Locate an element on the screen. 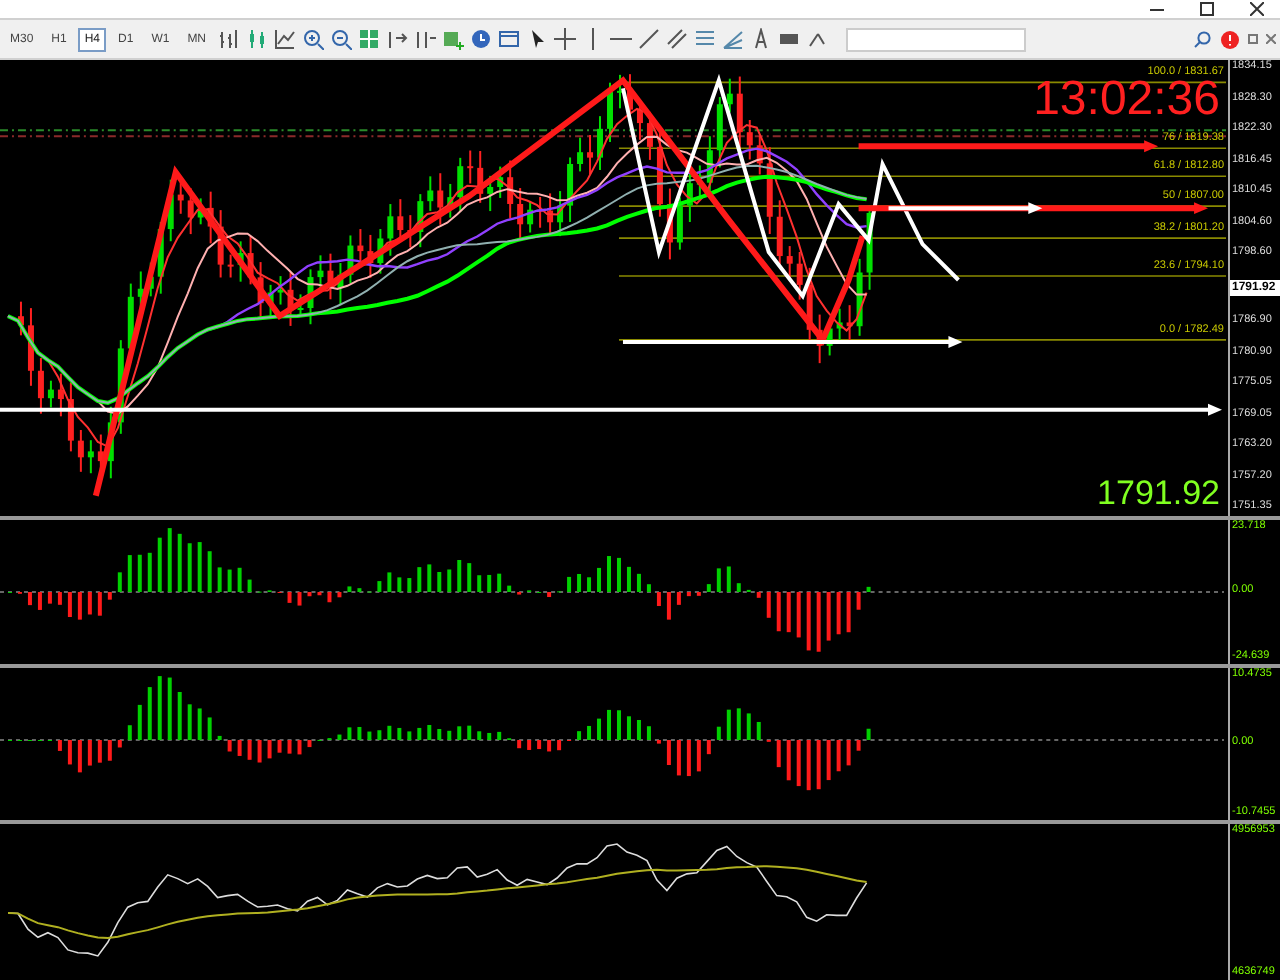 The height and width of the screenshot is (980, 1280). grid-icon is located at coordinates (369, 39).